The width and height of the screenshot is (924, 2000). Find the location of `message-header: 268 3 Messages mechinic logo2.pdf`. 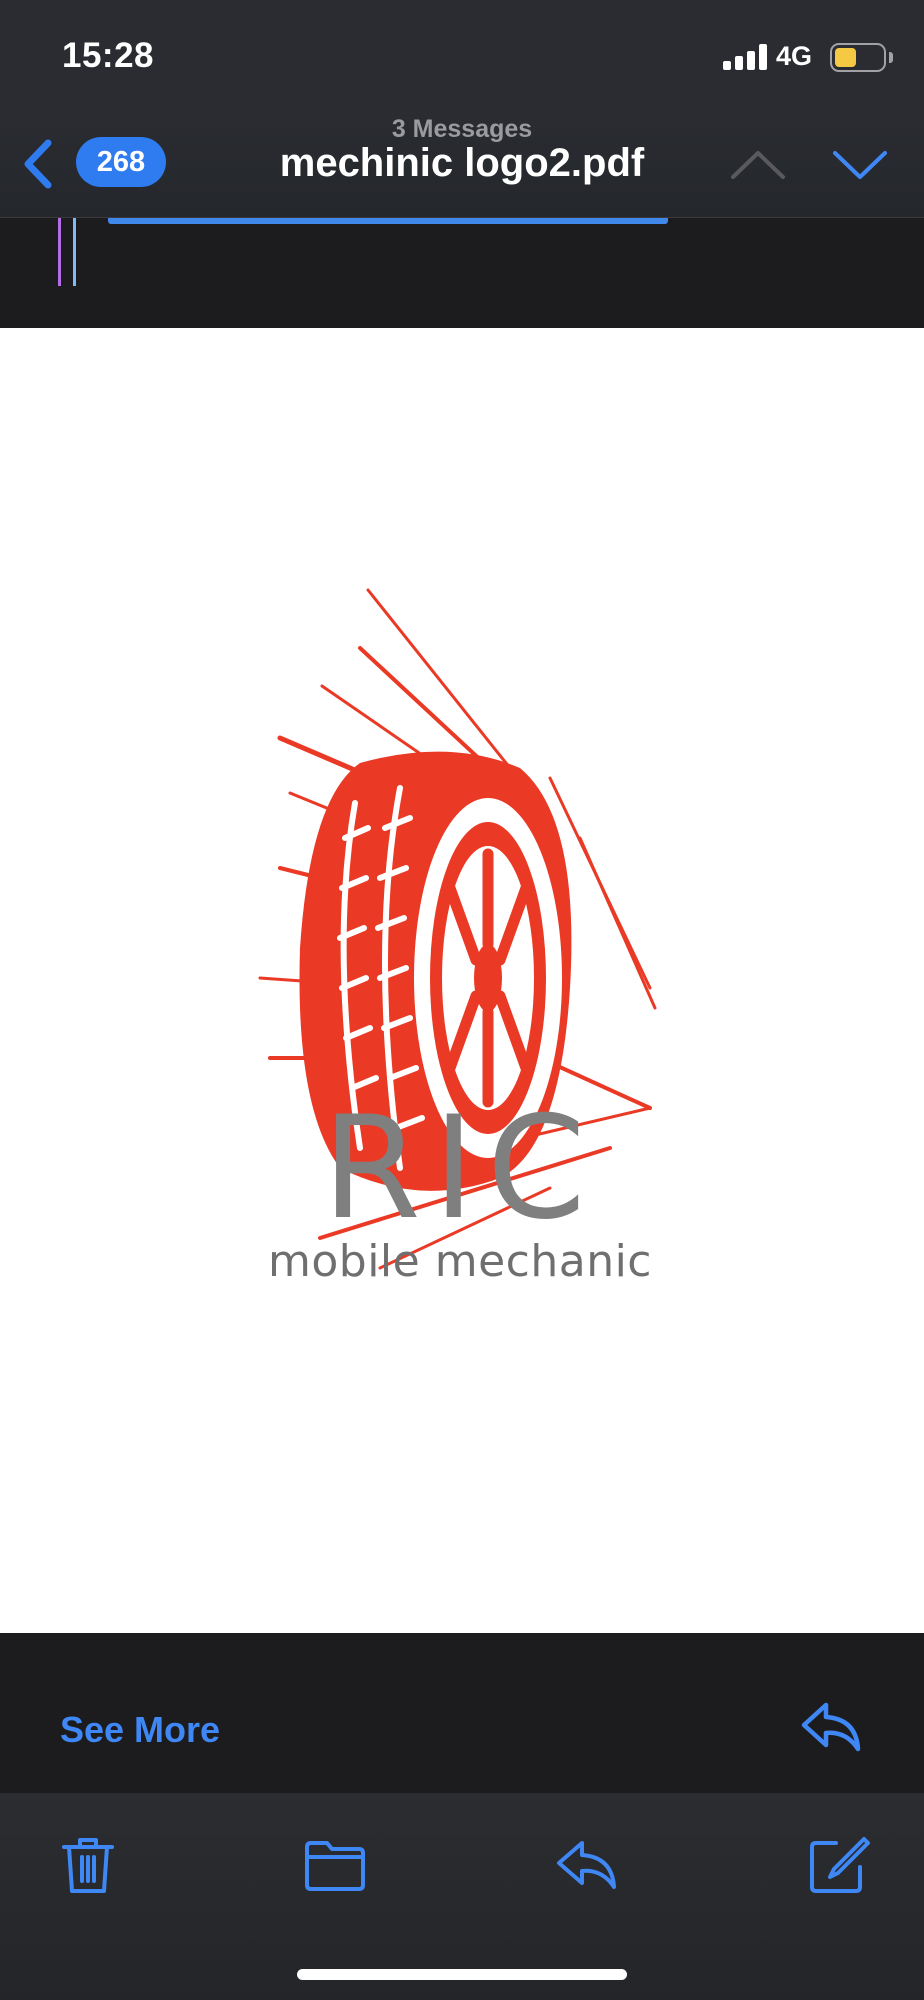

message-header: 268 3 Messages mechinic logo2.pdf is located at coordinates (462, 166).